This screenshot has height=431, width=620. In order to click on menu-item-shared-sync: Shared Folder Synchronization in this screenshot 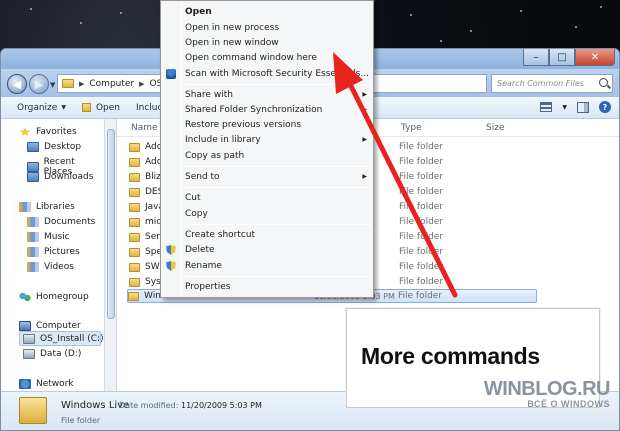, I will do `click(253, 110)`.